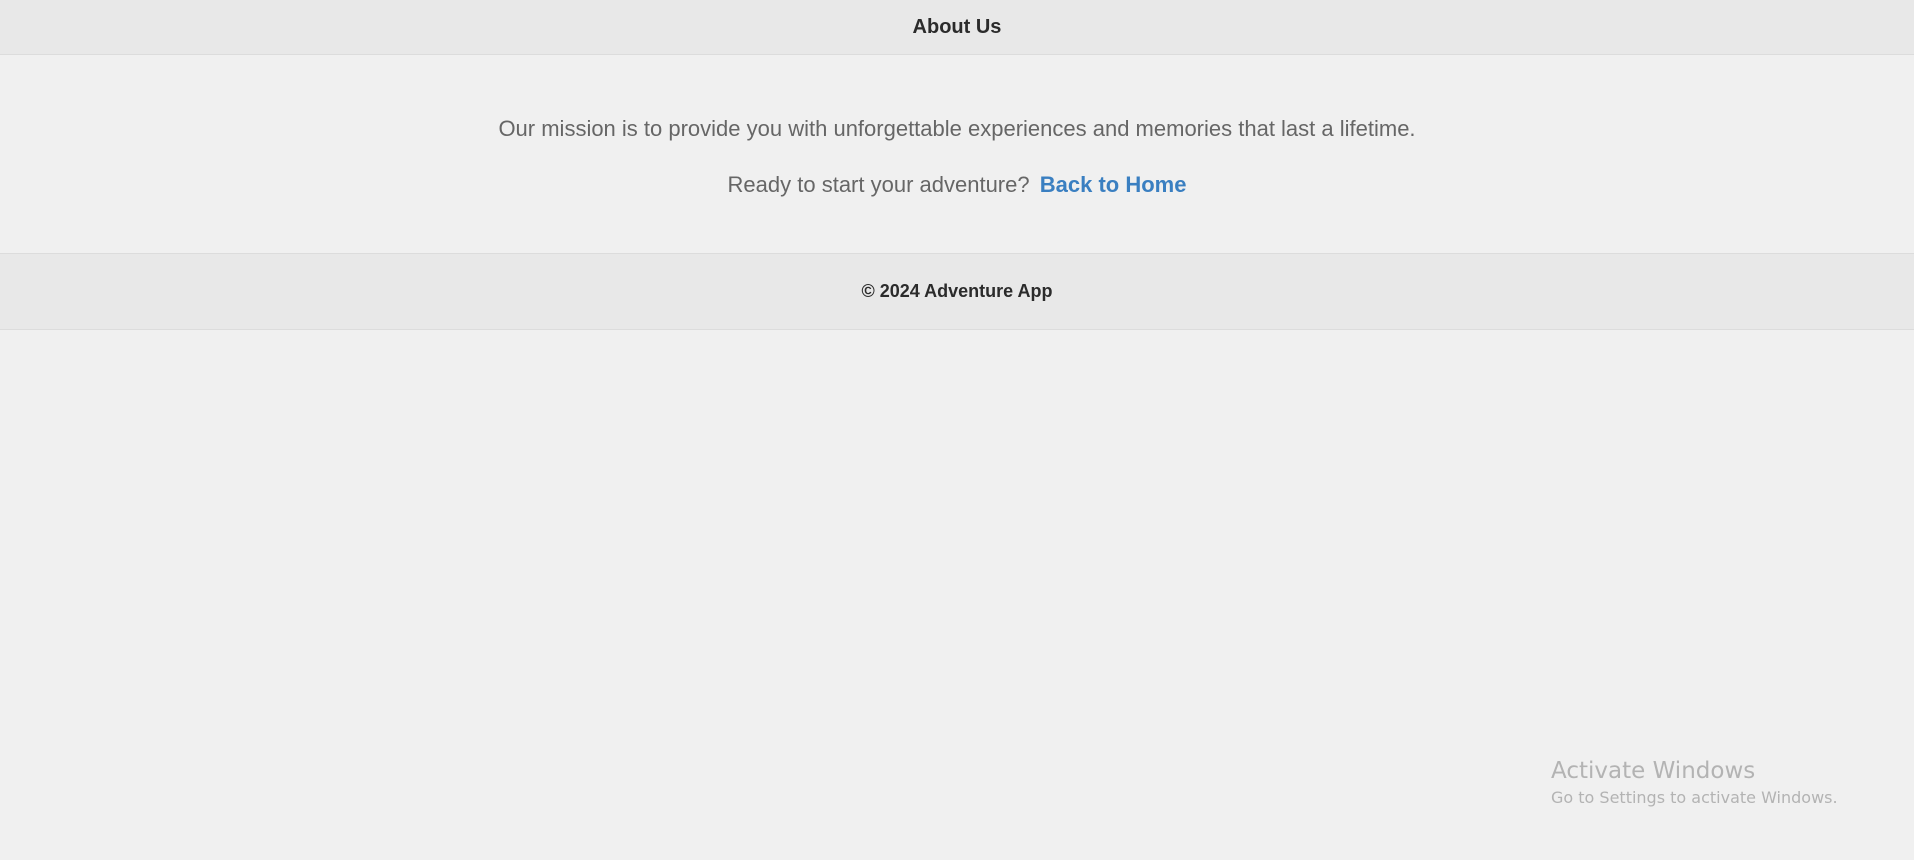  What do you see at coordinates (1113, 184) in the screenshot?
I see `back-to-home-link: Back to Home` at bounding box center [1113, 184].